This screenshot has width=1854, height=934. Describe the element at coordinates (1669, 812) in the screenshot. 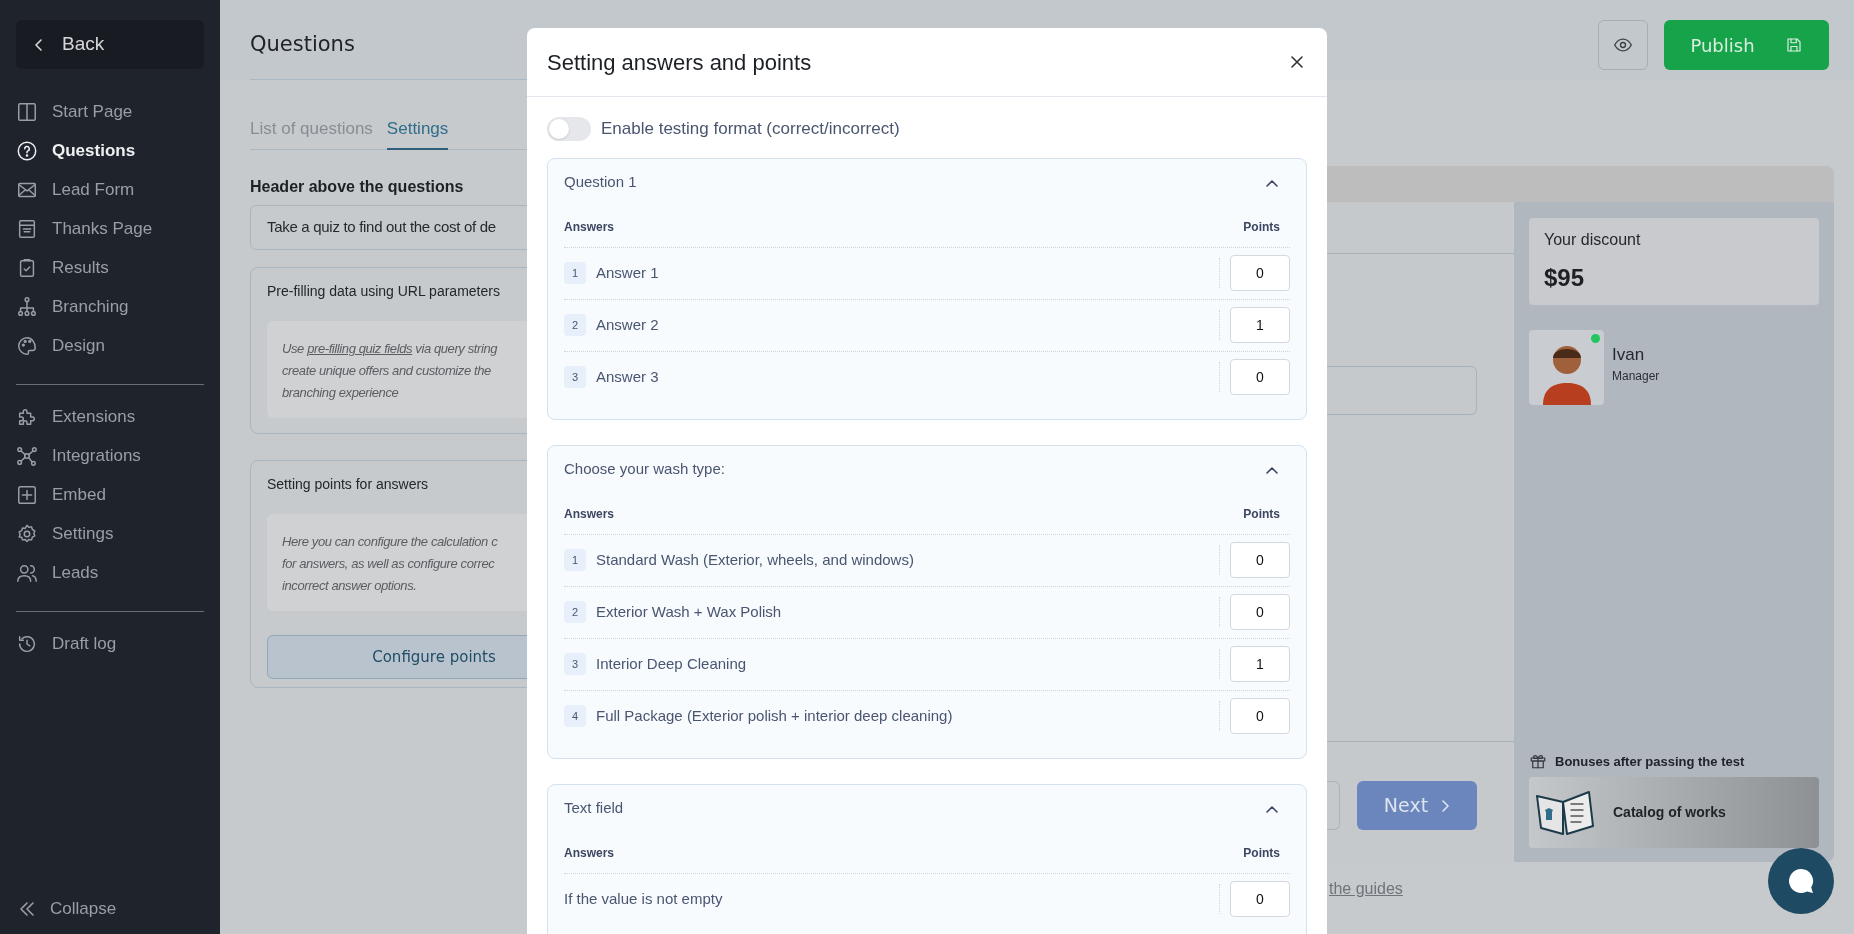

I see `bonus-title: Catalog of works` at that location.